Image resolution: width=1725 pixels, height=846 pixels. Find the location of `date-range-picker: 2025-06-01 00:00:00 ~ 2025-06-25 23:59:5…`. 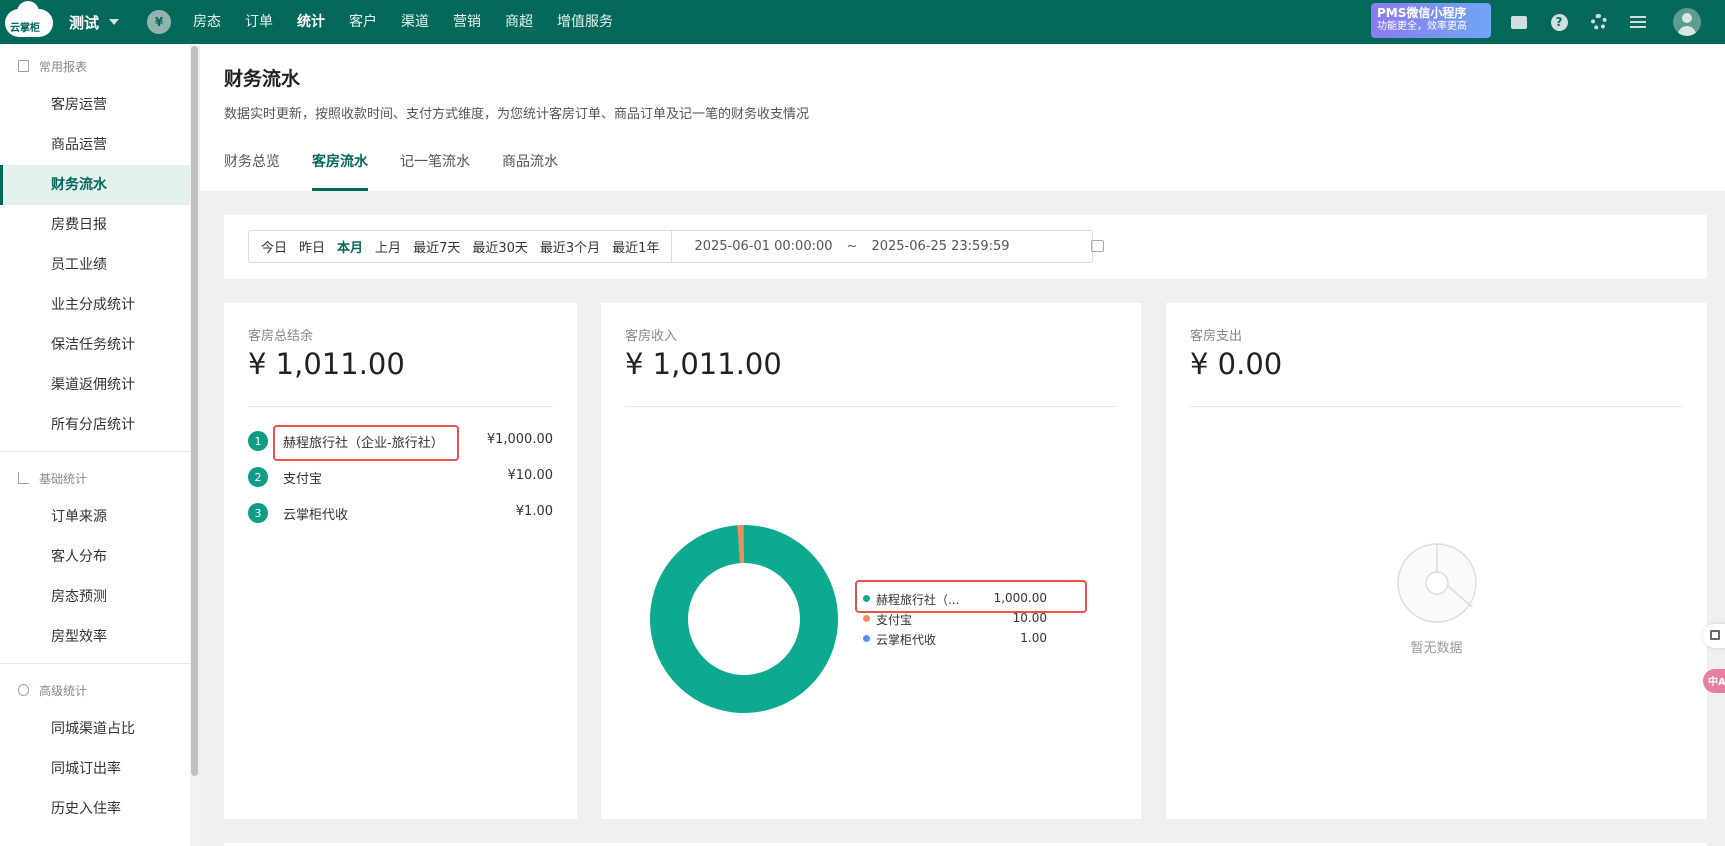

date-range-picker: 2025-06-01 00:00:00 ~ 2025-06-25 23:59:5… is located at coordinates (851, 246).